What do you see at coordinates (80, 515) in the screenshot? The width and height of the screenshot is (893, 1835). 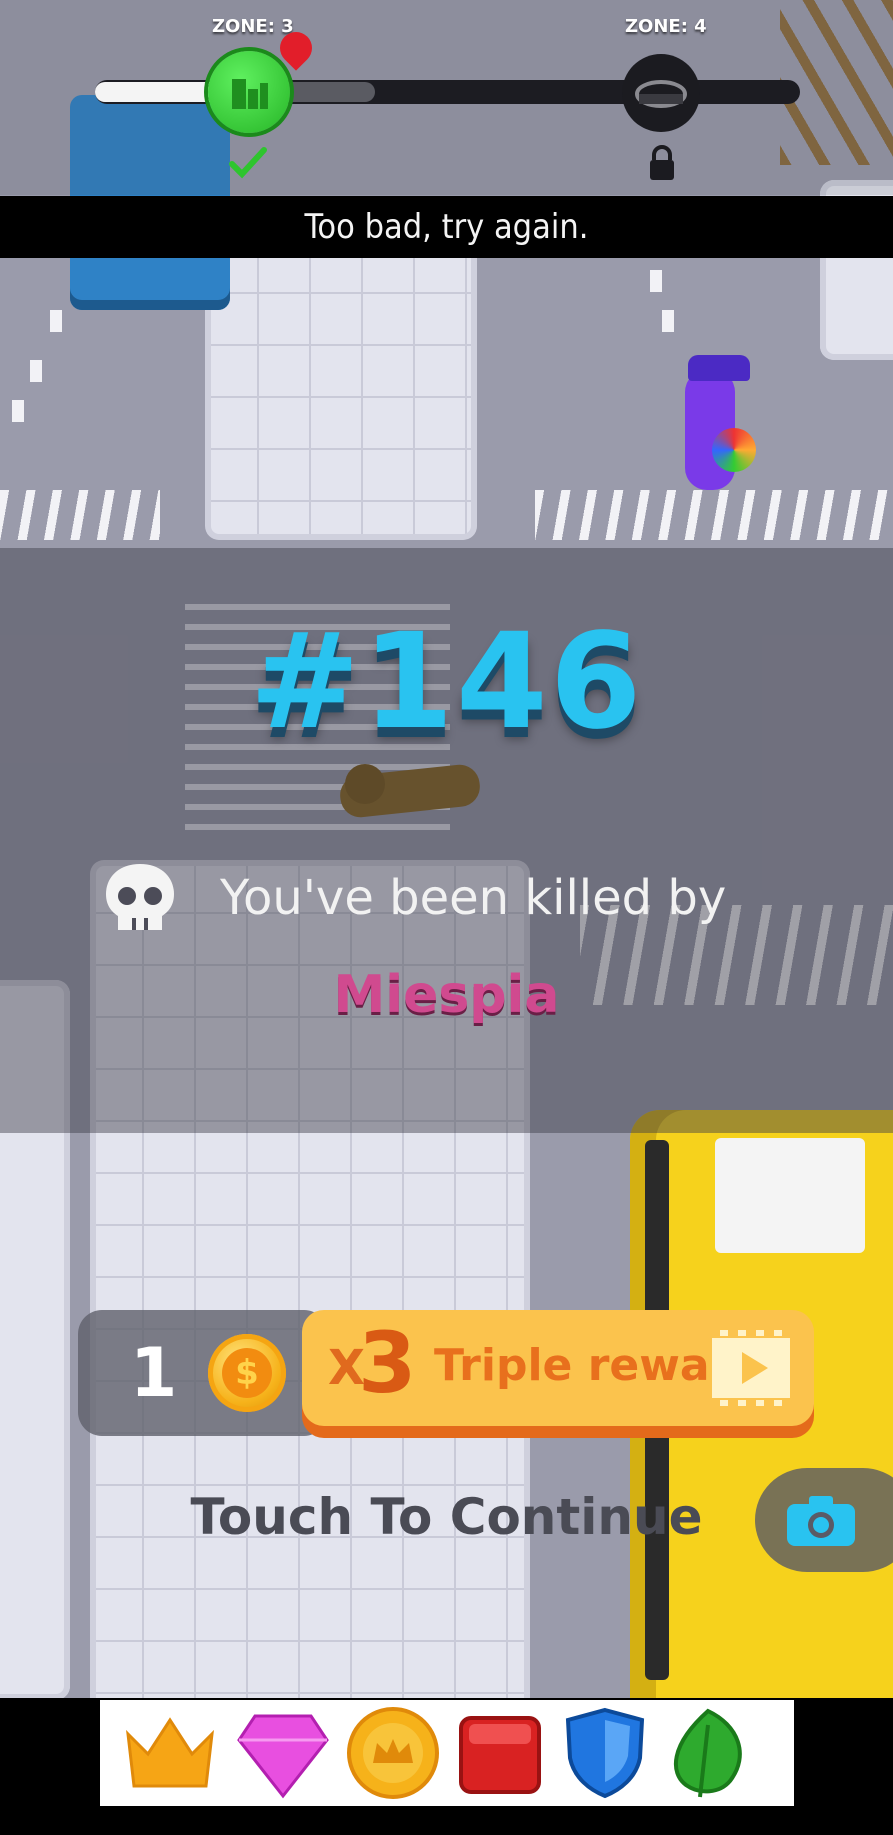 I see `crosswalk-left` at bounding box center [80, 515].